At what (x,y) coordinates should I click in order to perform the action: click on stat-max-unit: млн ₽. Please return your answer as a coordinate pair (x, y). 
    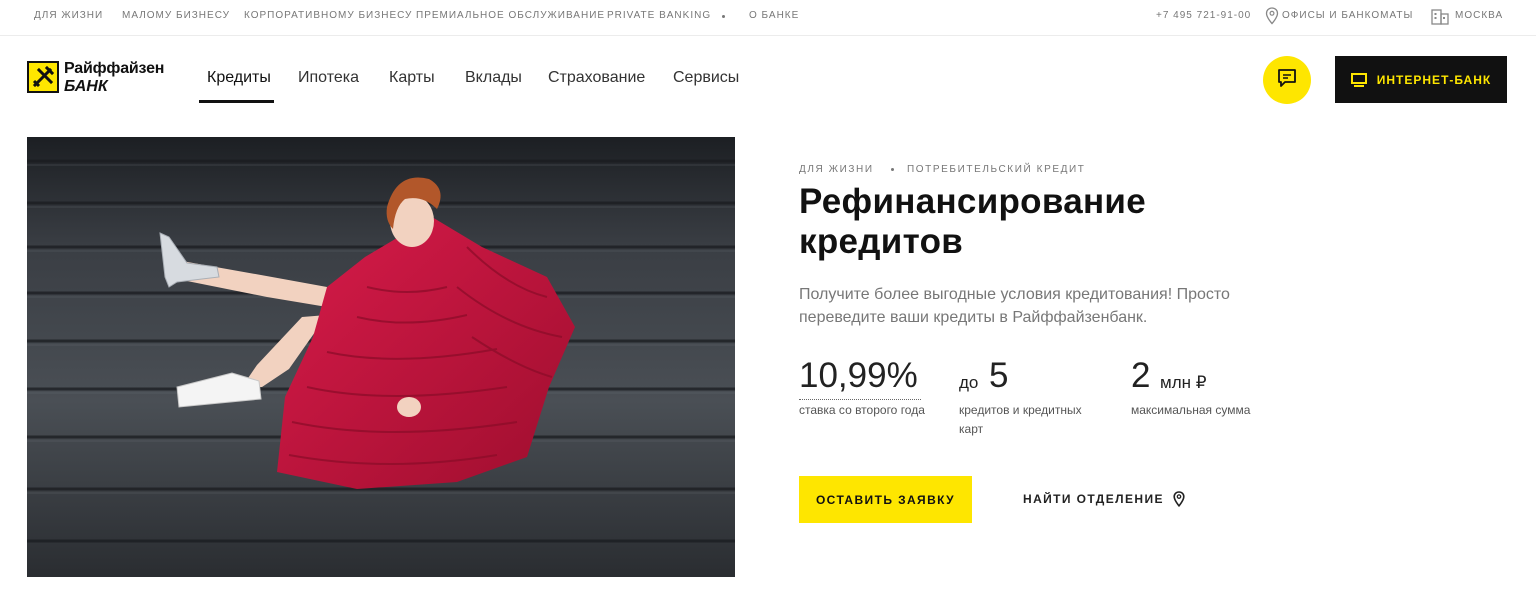
    Looking at the image, I should click on (1183, 382).